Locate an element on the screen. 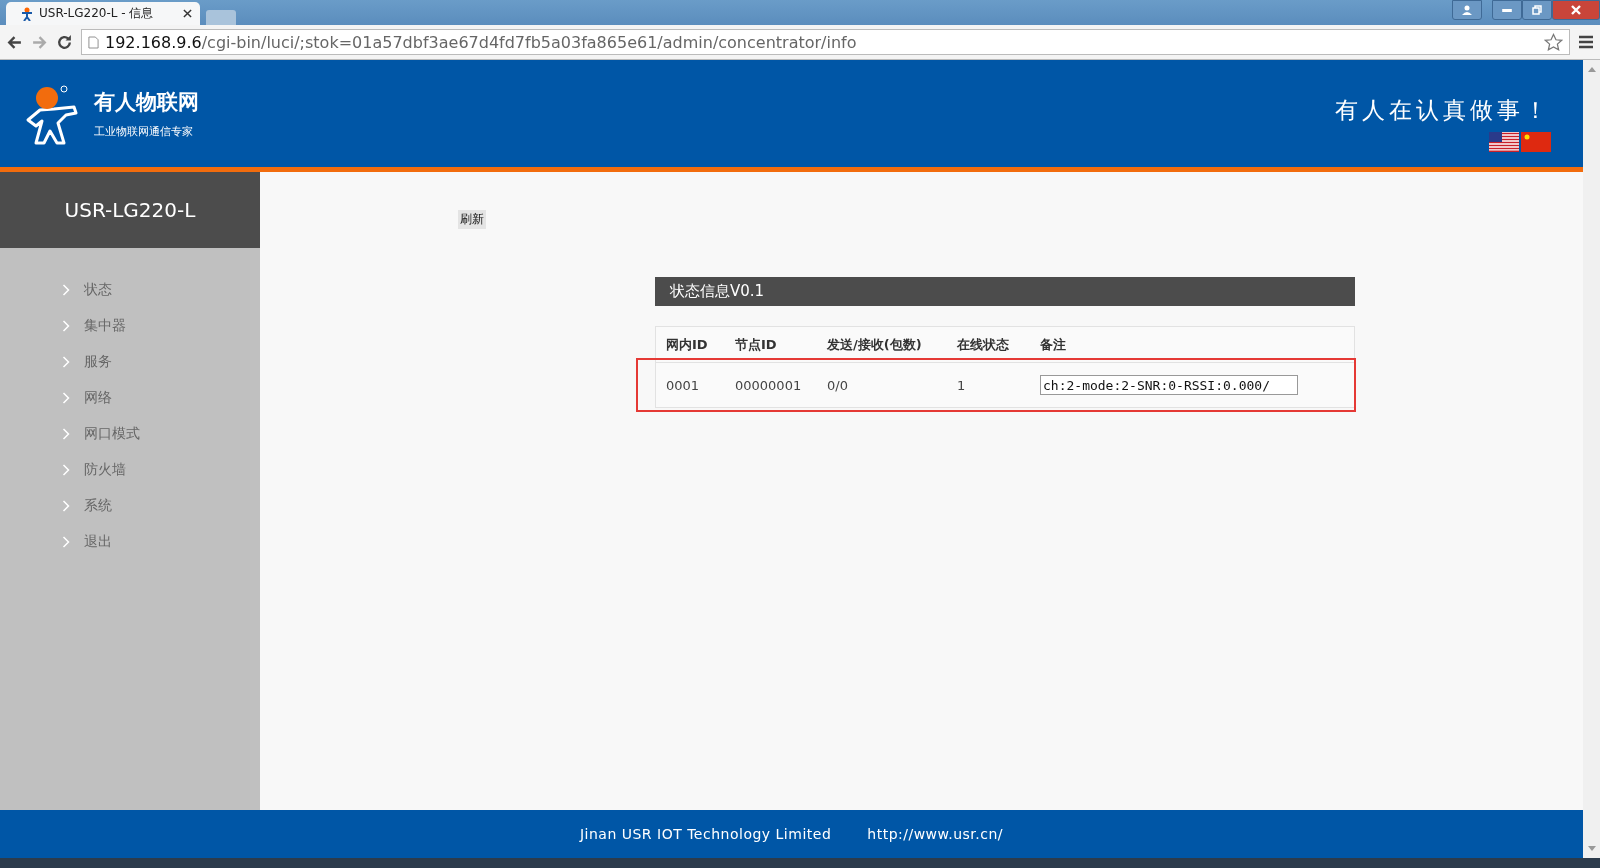 This screenshot has height=868, width=1600. address-field: 192.168.9.6/cgi-bin/luci/;stok=01a57dbf3ae67d4fd7fb5a03fa865e61/admin/concentrator/info is located at coordinates (825, 42).